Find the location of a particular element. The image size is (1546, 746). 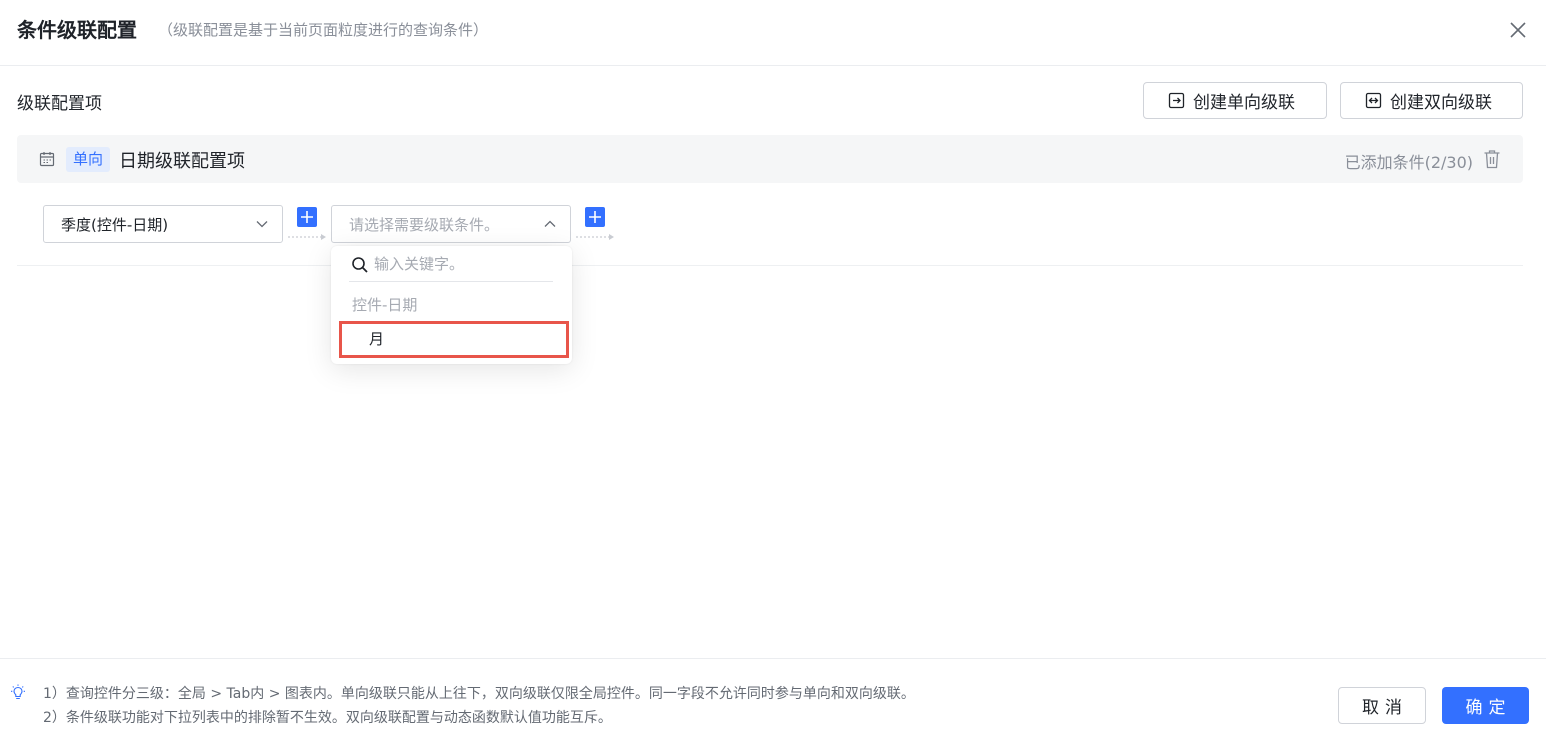

cascade-item-name: 日期级联配置项 is located at coordinates (182, 161).